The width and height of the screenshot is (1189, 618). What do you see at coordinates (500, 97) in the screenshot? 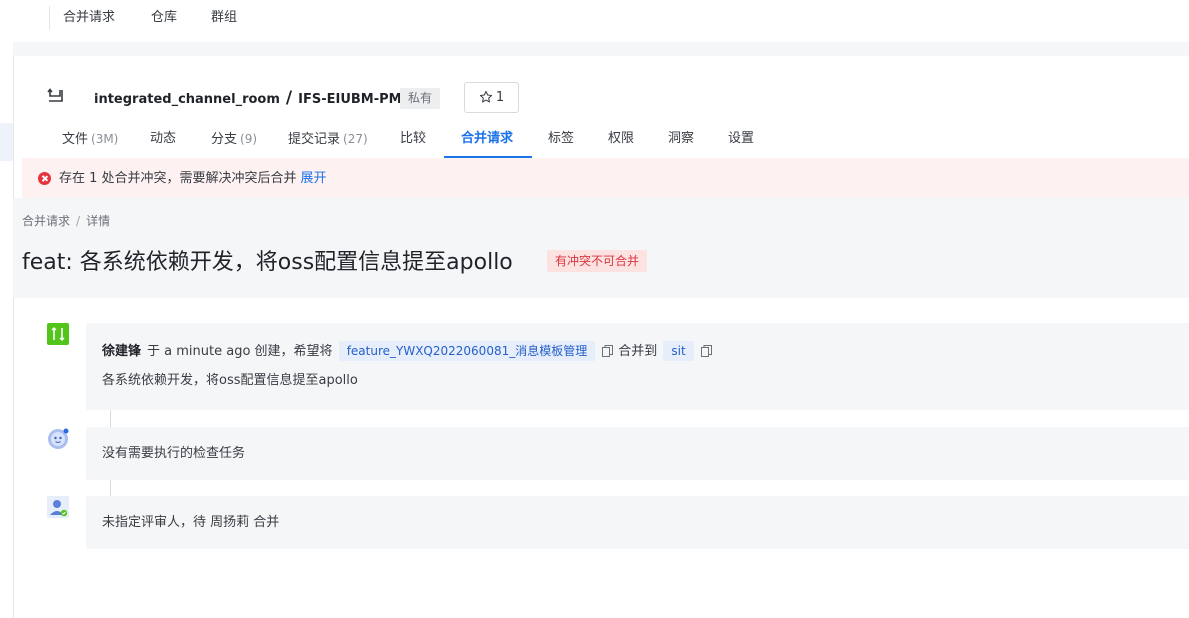
I see `star-count: 1` at bounding box center [500, 97].